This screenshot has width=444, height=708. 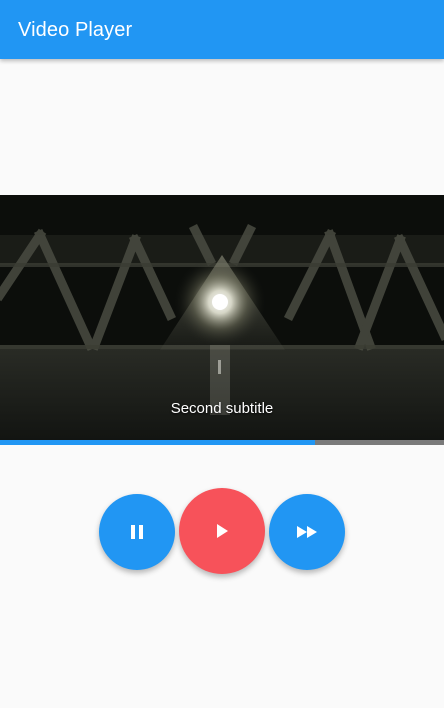 I want to click on pause-icon, so click(x=137, y=532).